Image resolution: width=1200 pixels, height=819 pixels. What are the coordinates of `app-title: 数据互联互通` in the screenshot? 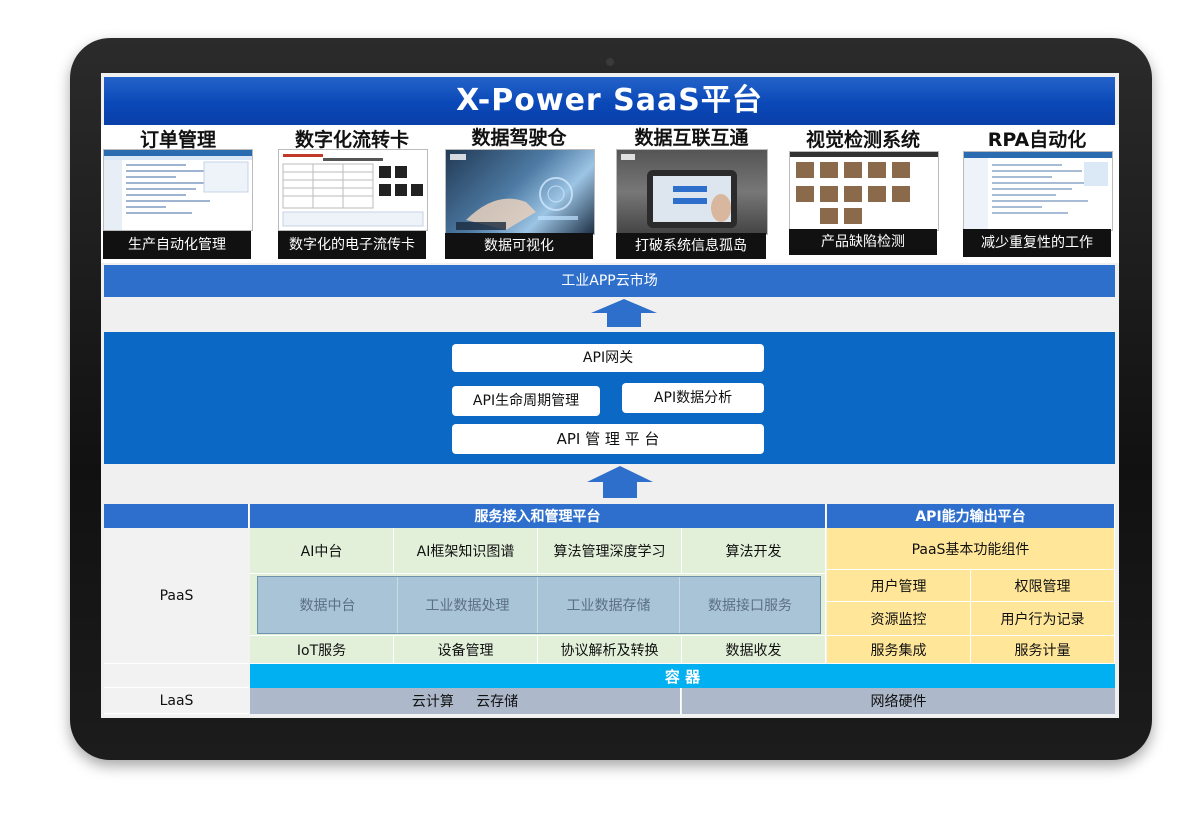 It's located at (691, 138).